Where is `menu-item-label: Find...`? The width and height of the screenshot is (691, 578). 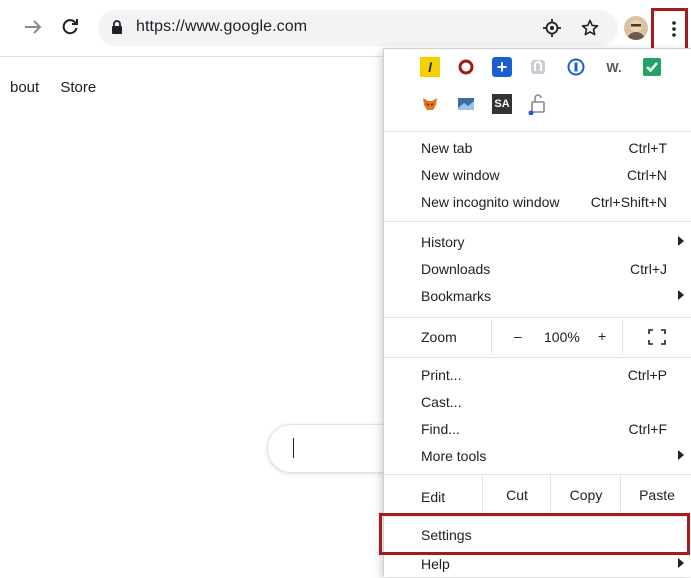
menu-item-label: Find... is located at coordinates (440, 429).